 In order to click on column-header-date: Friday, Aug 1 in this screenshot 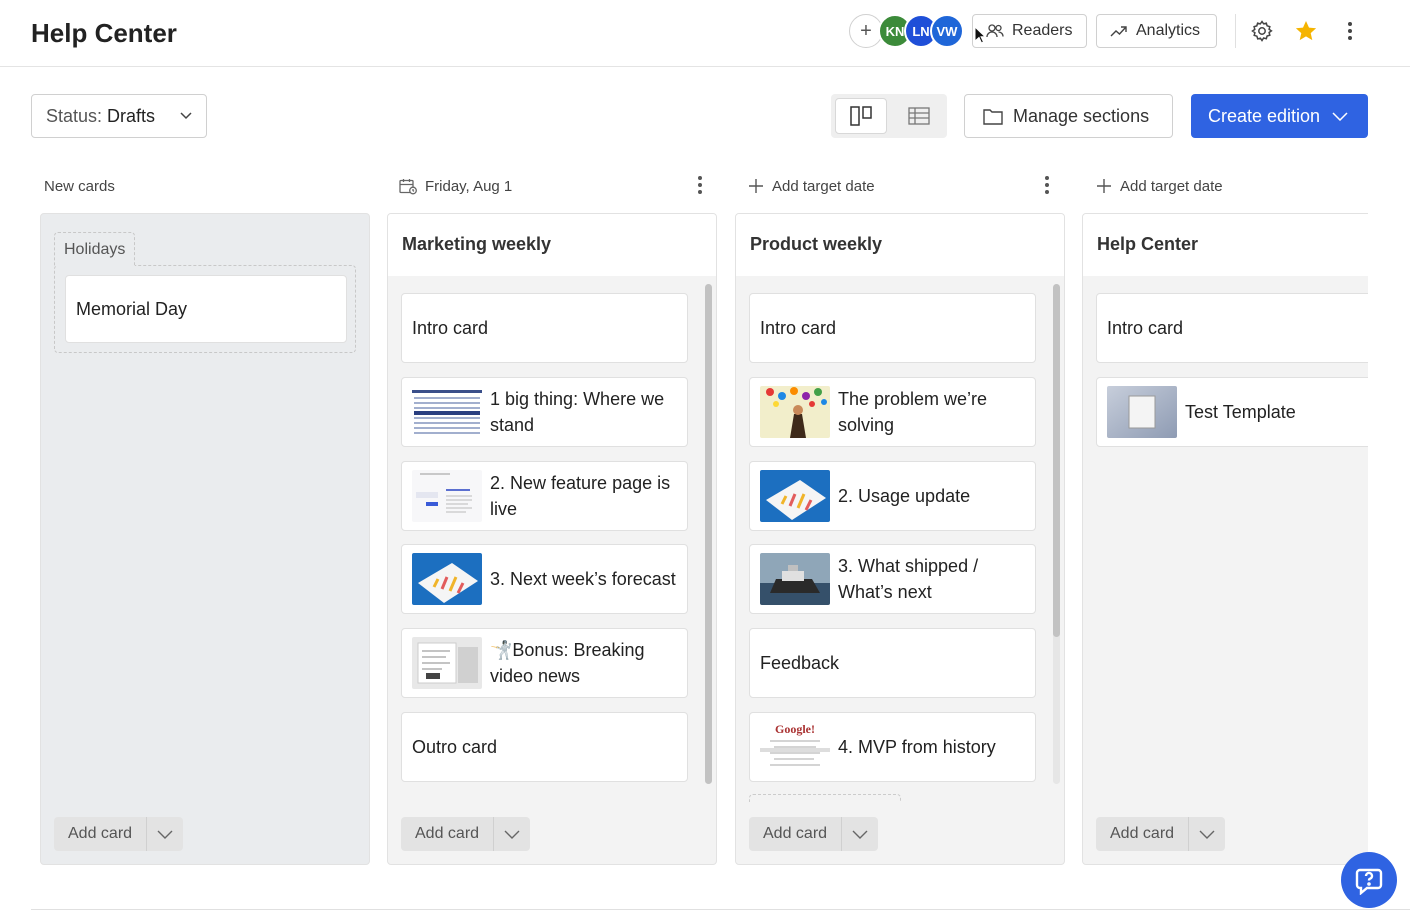, I will do `click(455, 186)`.